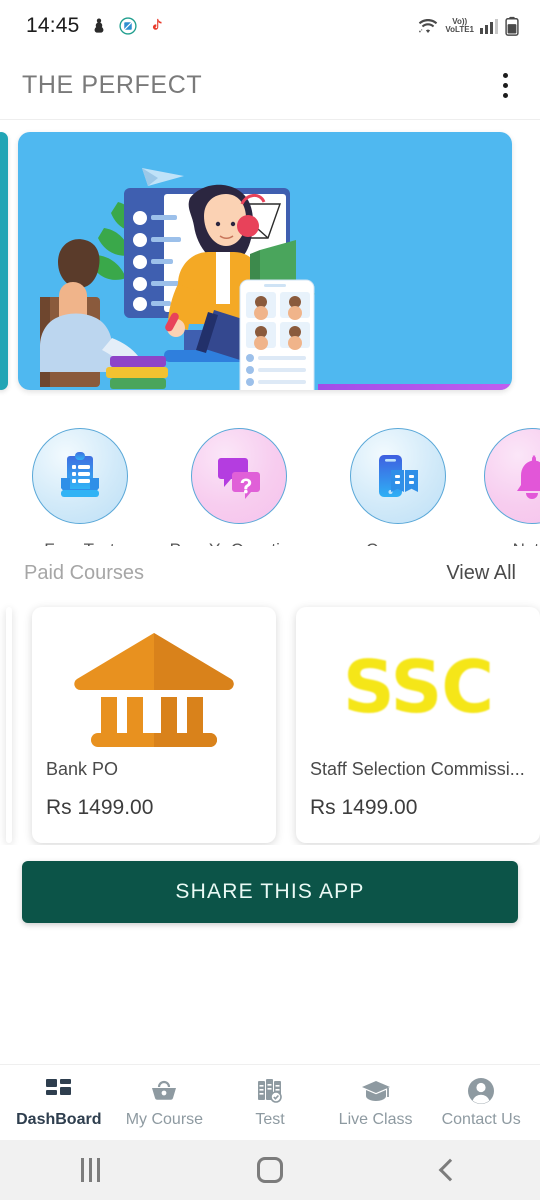 The image size is (540, 1200). I want to click on category-label: Prev Yr Questions, so click(239, 543).